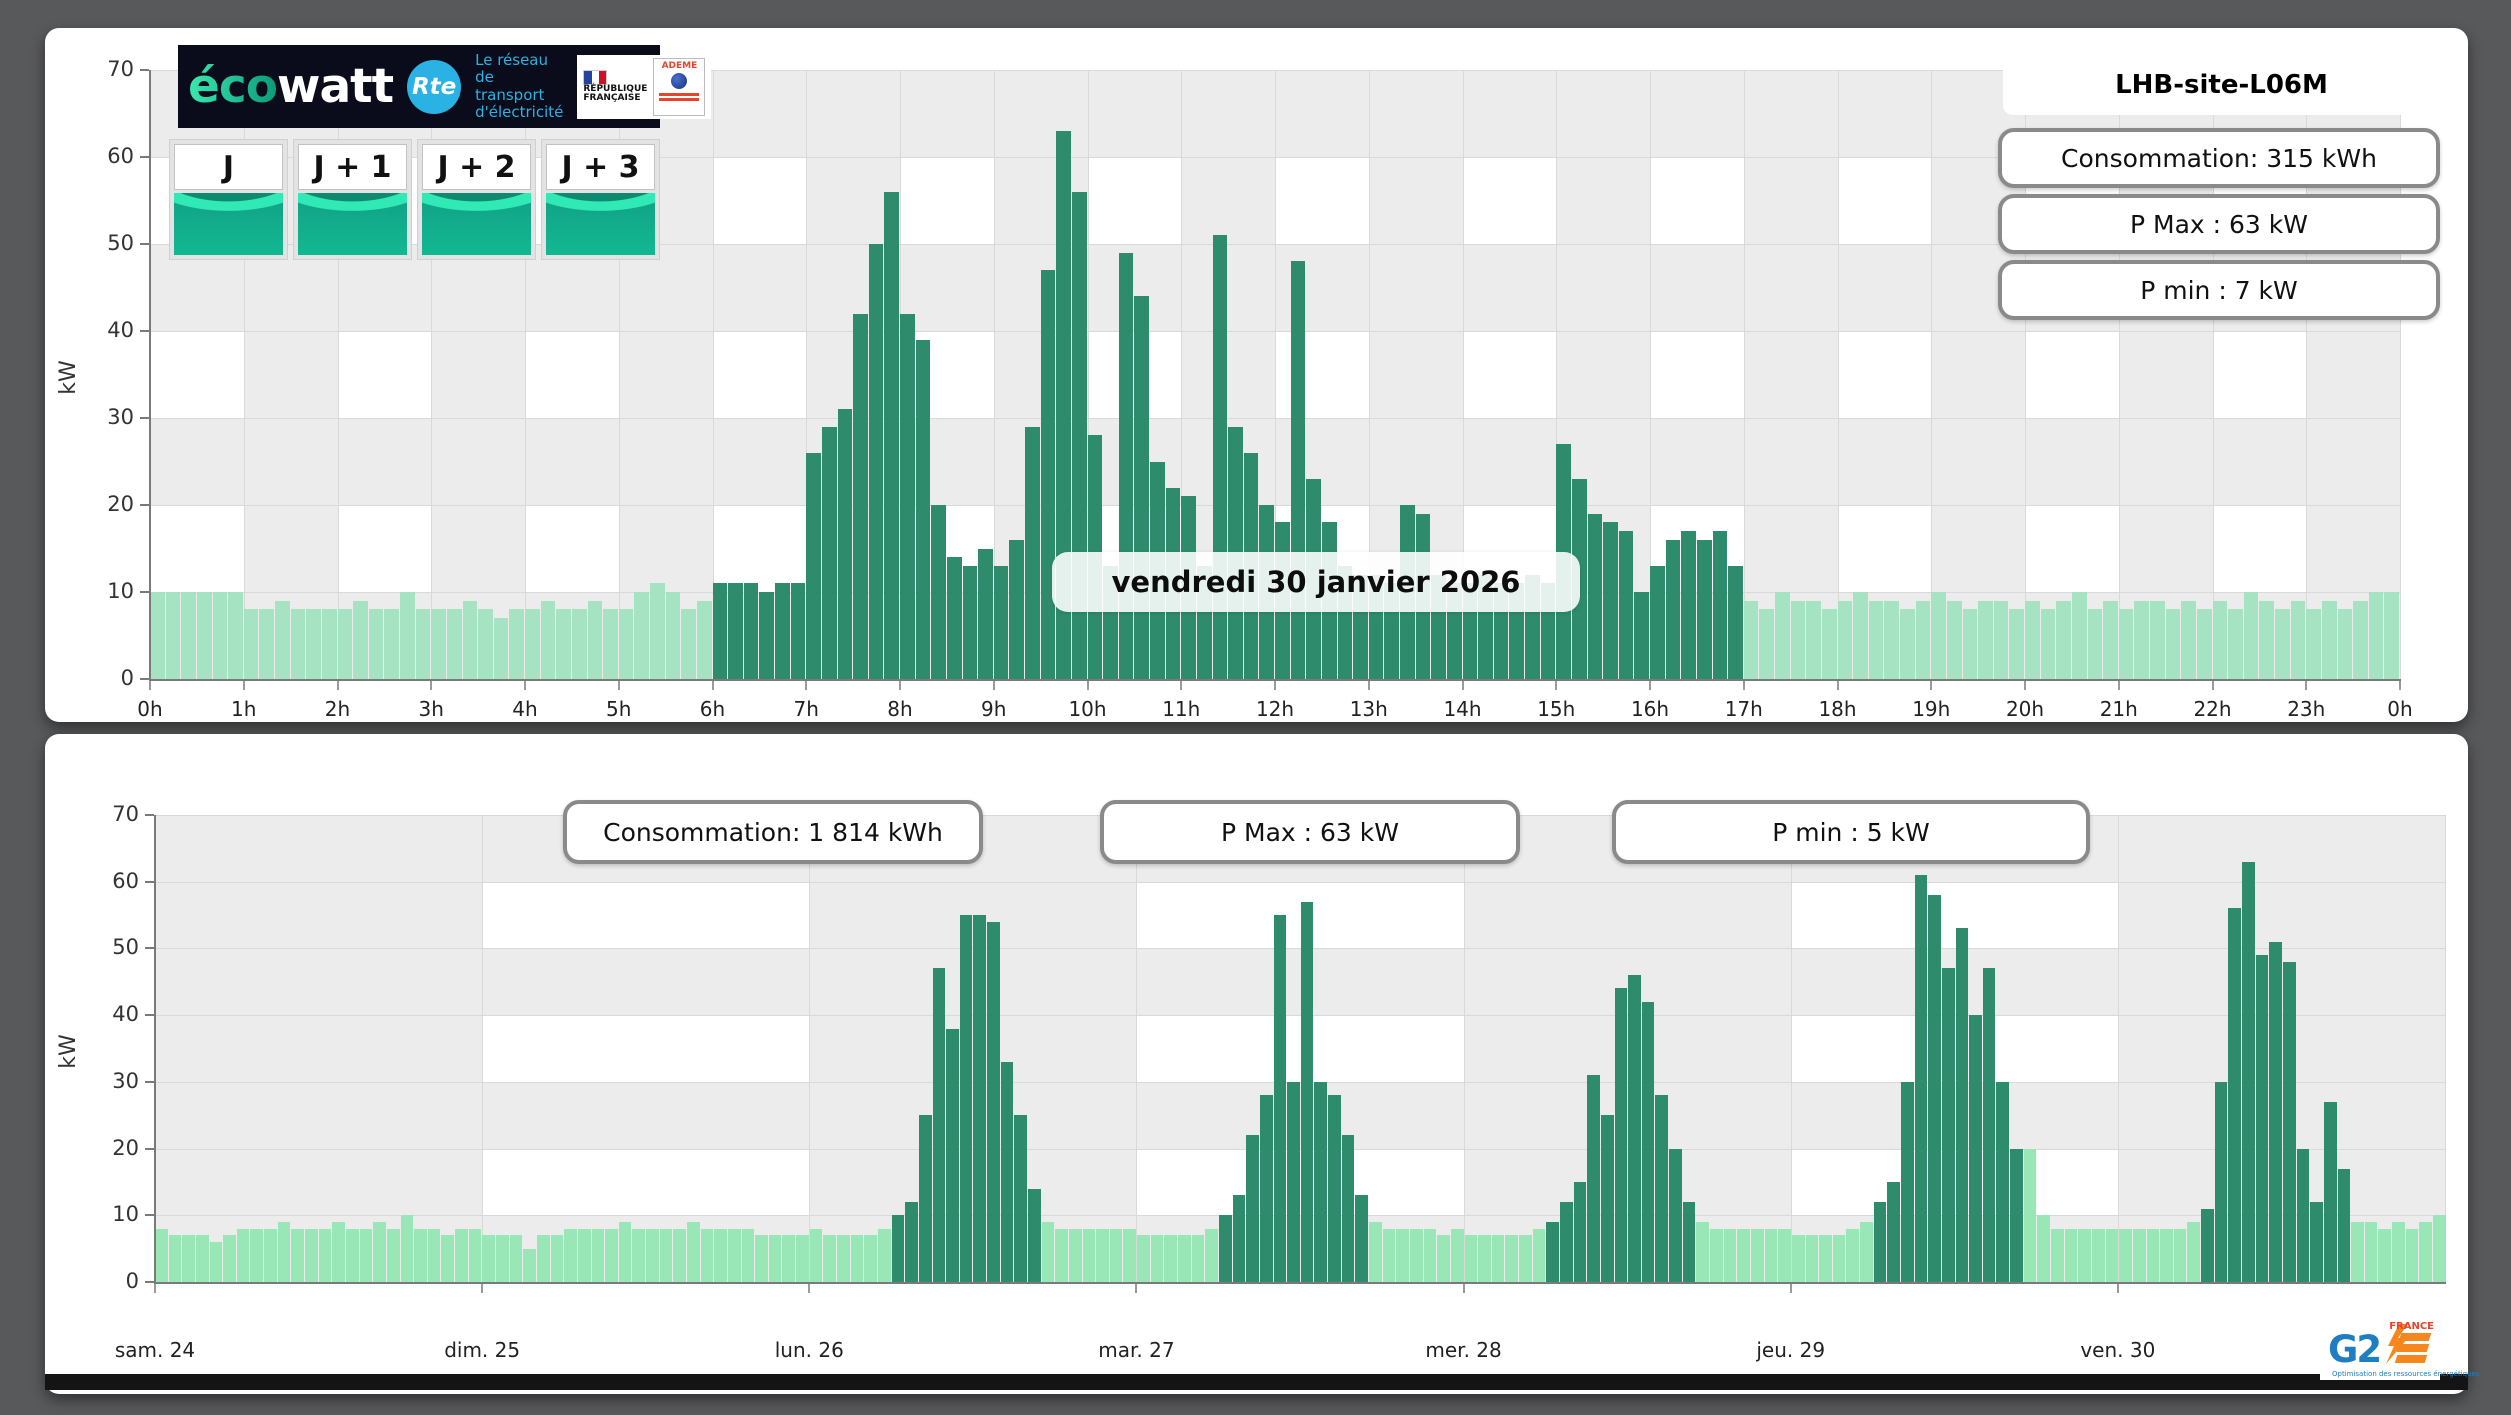  I want to click on tab-day-j-label: J, so click(228, 167).